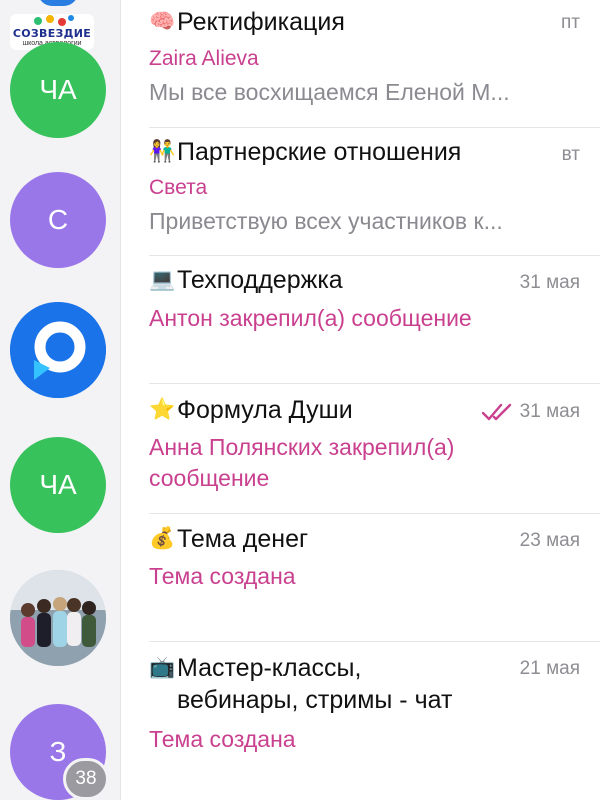  What do you see at coordinates (162, 538) in the screenshot?
I see `money-bag-icon: 💰` at bounding box center [162, 538].